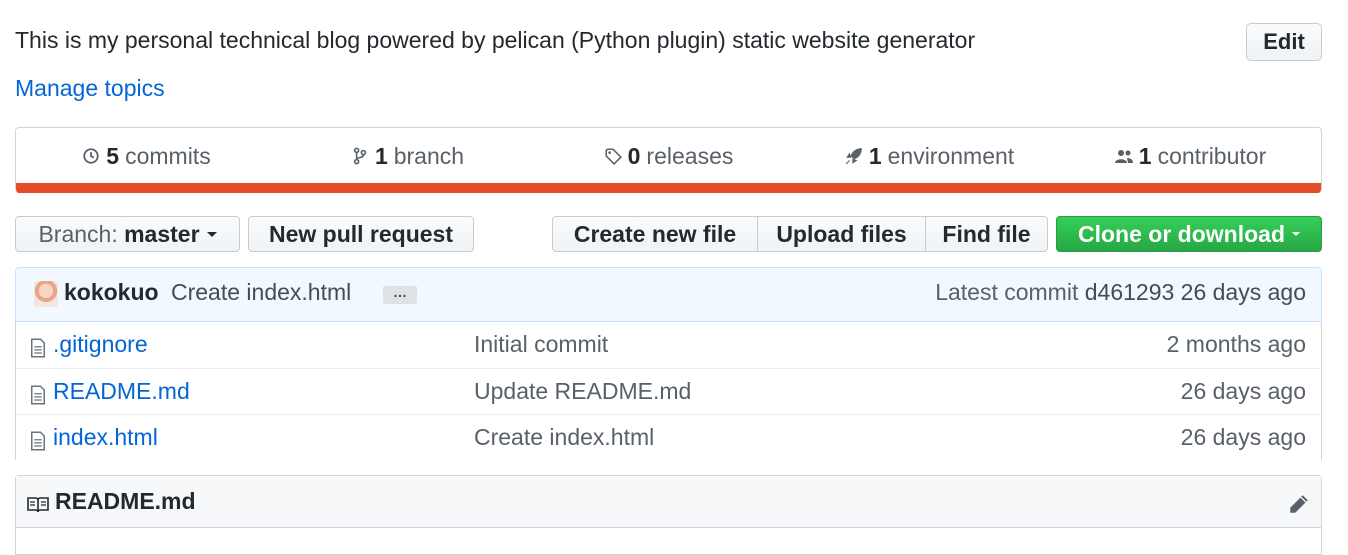 This screenshot has width=1348, height=555. I want to click on clone-or-download-button: Clone or download, so click(1189, 234).